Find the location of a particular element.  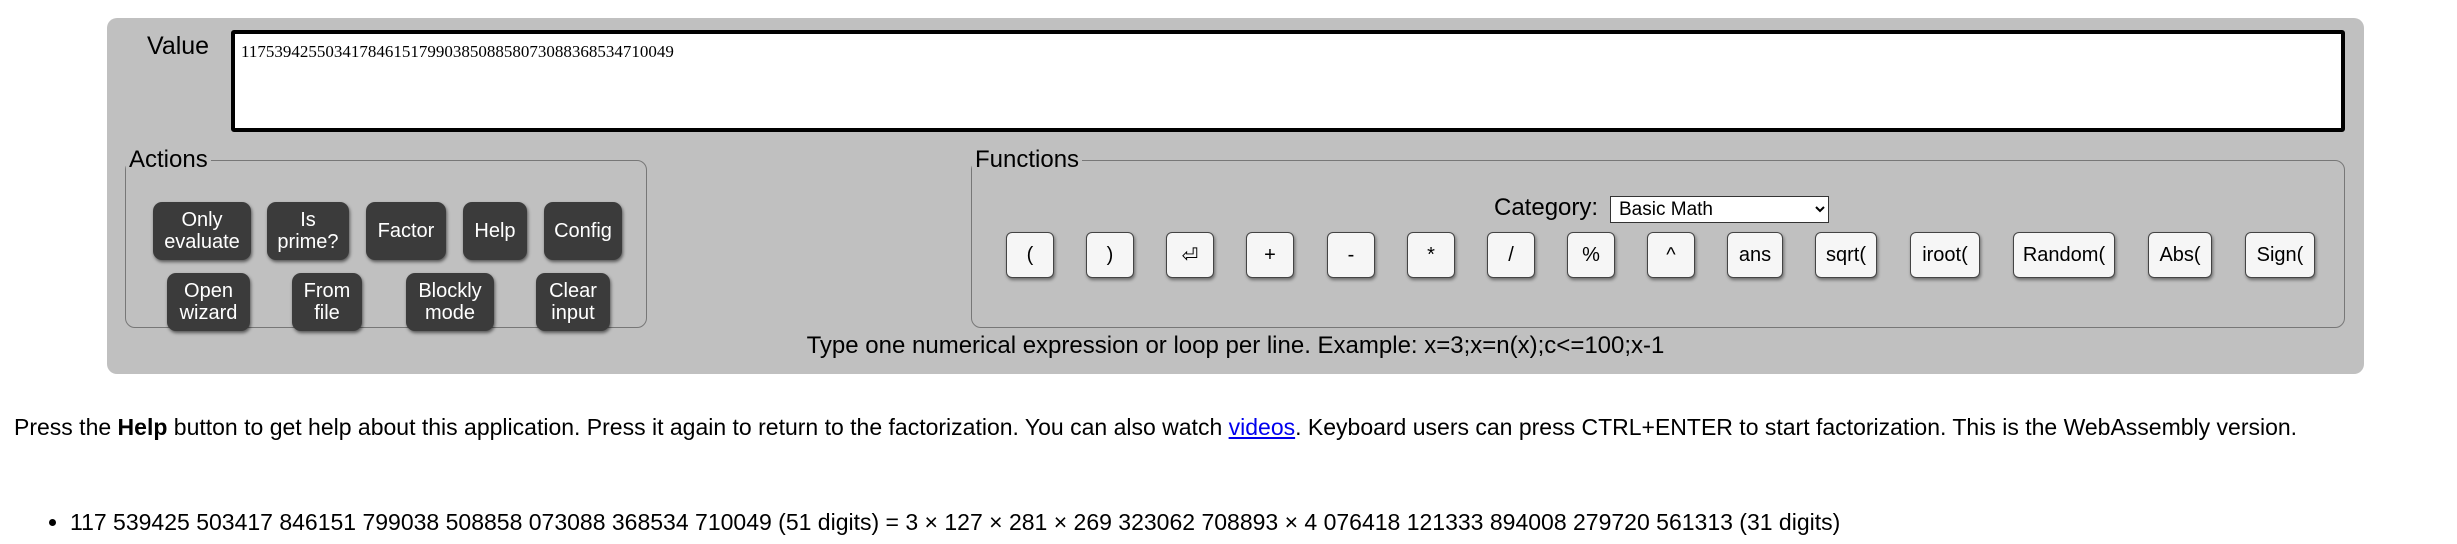

power-button: ^ is located at coordinates (1671, 255).